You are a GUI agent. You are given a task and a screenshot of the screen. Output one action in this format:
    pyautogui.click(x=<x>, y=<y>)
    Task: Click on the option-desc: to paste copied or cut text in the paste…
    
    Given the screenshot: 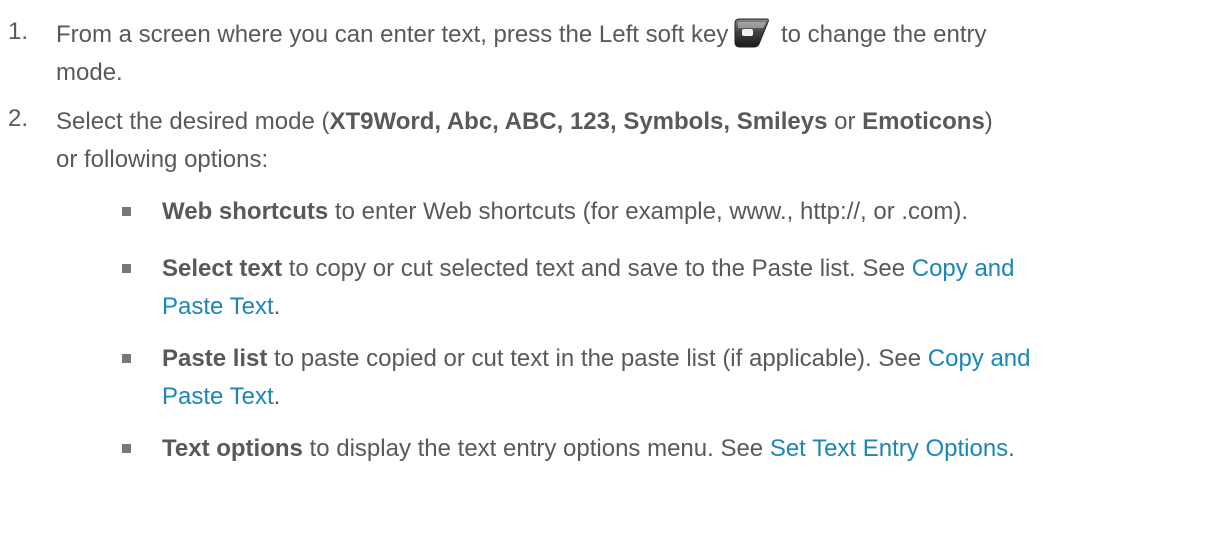 What is the action you would take?
    pyautogui.click(x=597, y=358)
    